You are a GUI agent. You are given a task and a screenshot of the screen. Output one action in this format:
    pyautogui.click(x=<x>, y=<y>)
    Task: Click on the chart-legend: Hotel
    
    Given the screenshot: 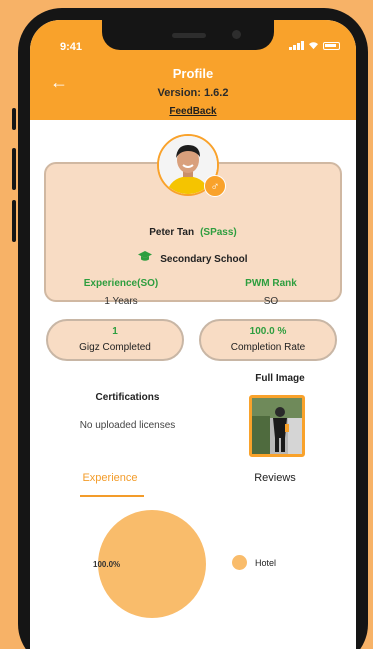 What is the action you would take?
    pyautogui.click(x=254, y=562)
    